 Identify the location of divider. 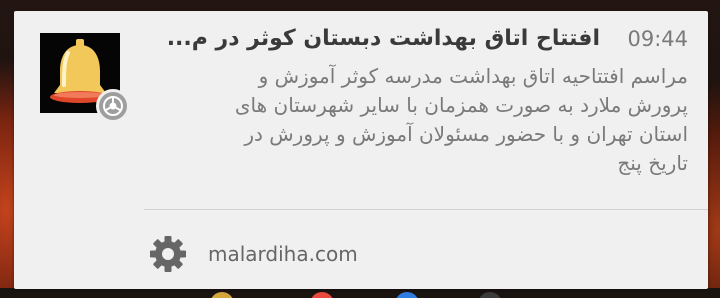
(426, 209).